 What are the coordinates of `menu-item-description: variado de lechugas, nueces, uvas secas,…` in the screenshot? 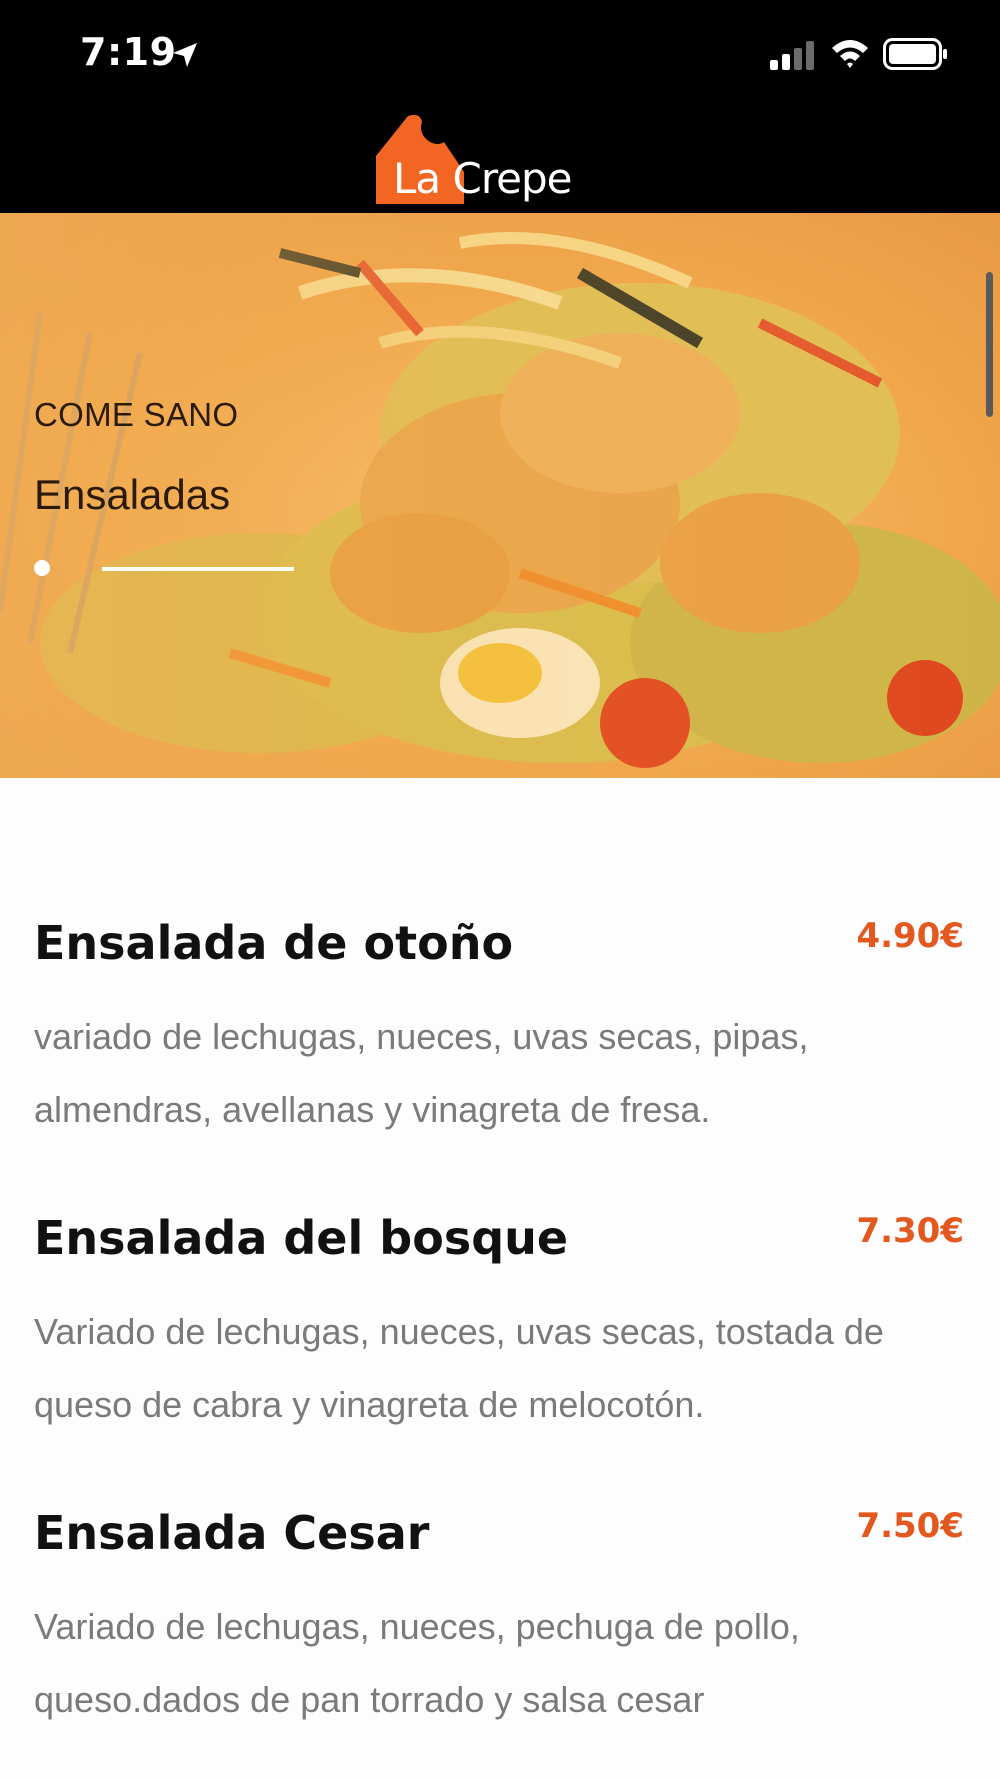 It's located at (421, 1073).